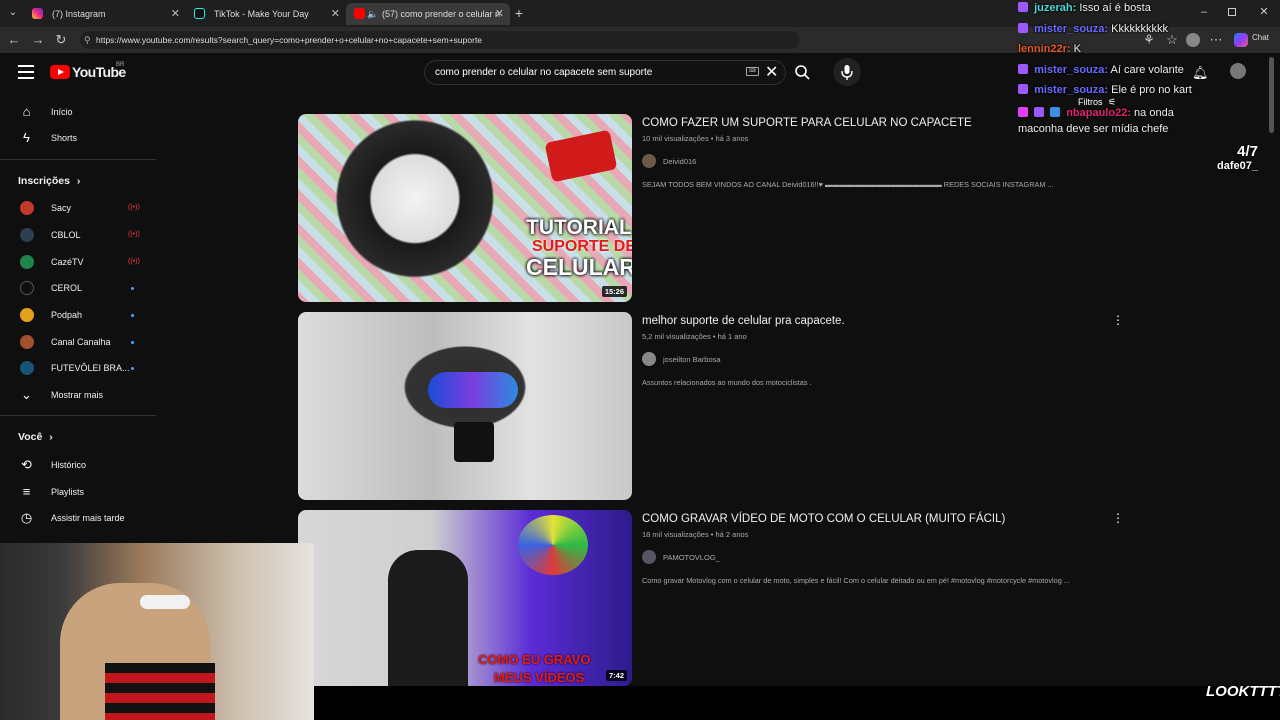 The width and height of the screenshot is (1280, 720). Describe the element at coordinates (88, 518) in the screenshot. I see `sidebar-item-label: Assistir mais tarde` at that location.